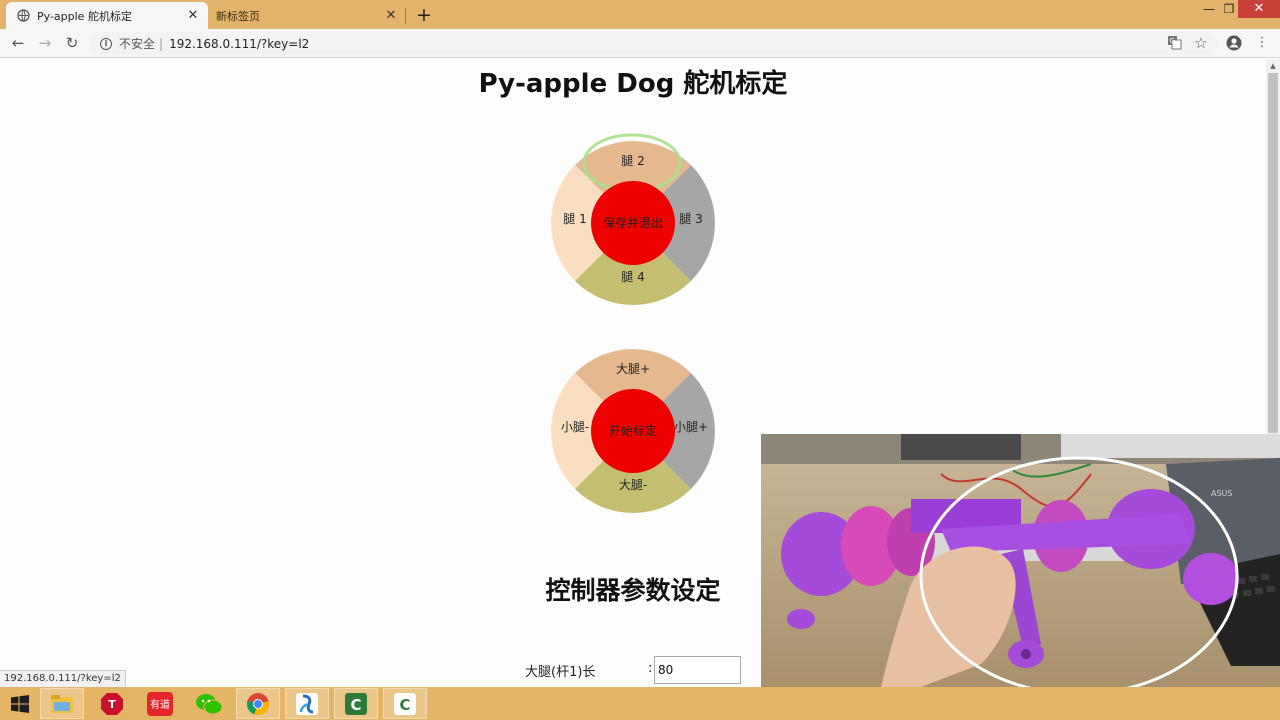 This screenshot has height=720, width=1280. What do you see at coordinates (45, 43) in the screenshot?
I see `forward-arrow-icon: →` at bounding box center [45, 43].